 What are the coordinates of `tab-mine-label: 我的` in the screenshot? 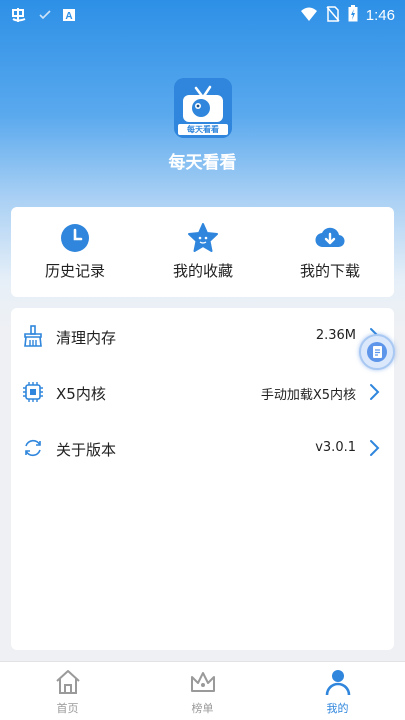 It's located at (337, 708).